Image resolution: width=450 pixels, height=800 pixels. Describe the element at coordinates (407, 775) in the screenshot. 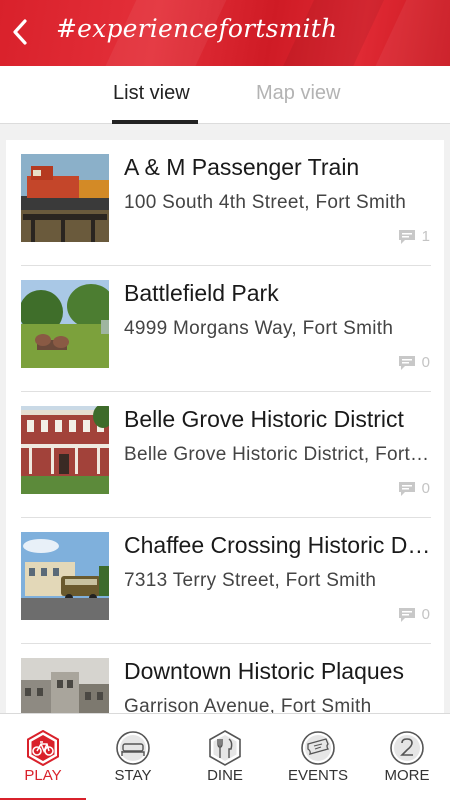

I see `nav-label: MORE` at that location.